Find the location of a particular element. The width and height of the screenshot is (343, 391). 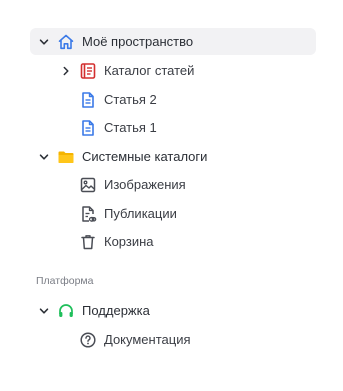

book-icon is located at coordinates (88, 71).